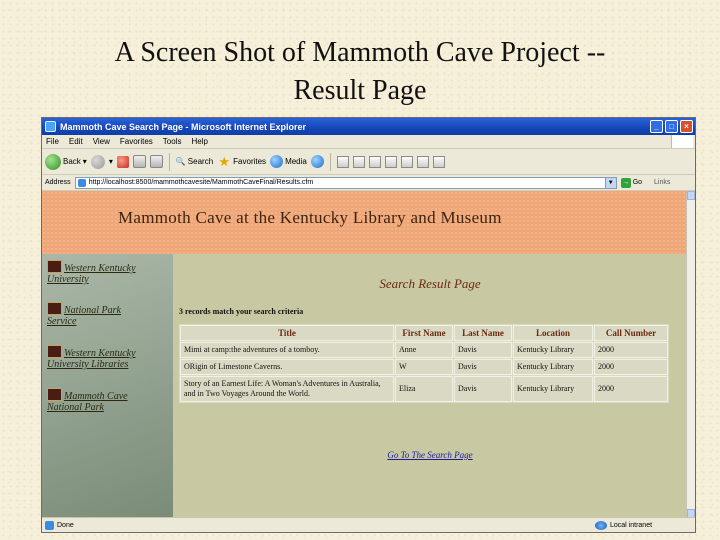  What do you see at coordinates (656, 126) in the screenshot?
I see `minimize-button: _` at bounding box center [656, 126].